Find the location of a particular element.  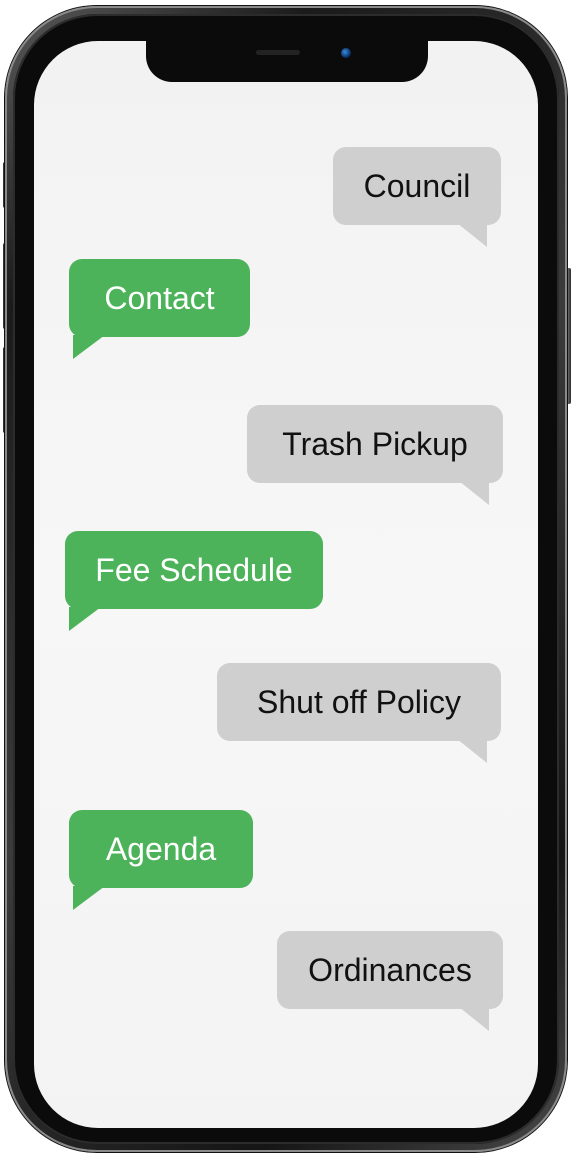

message-text: Shut off Policy is located at coordinates (359, 702).